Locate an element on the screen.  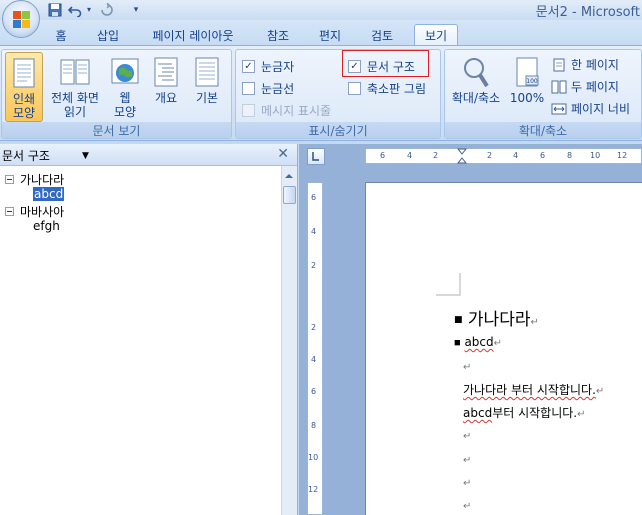
gridlines-checkbox is located at coordinates (248, 88).